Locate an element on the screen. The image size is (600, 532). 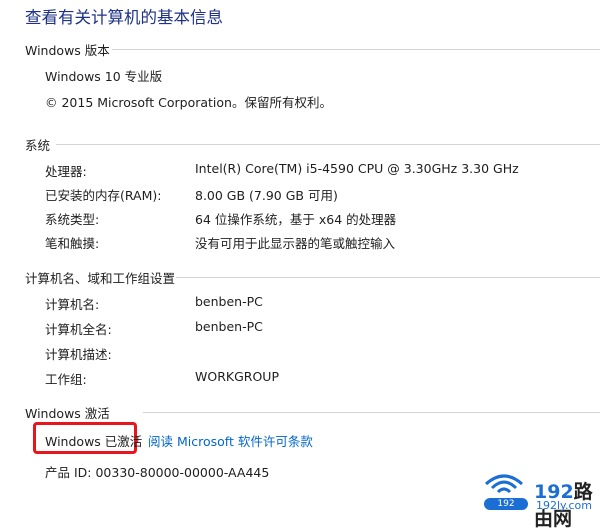
watermark-pill: 192 is located at coordinates (506, 504).